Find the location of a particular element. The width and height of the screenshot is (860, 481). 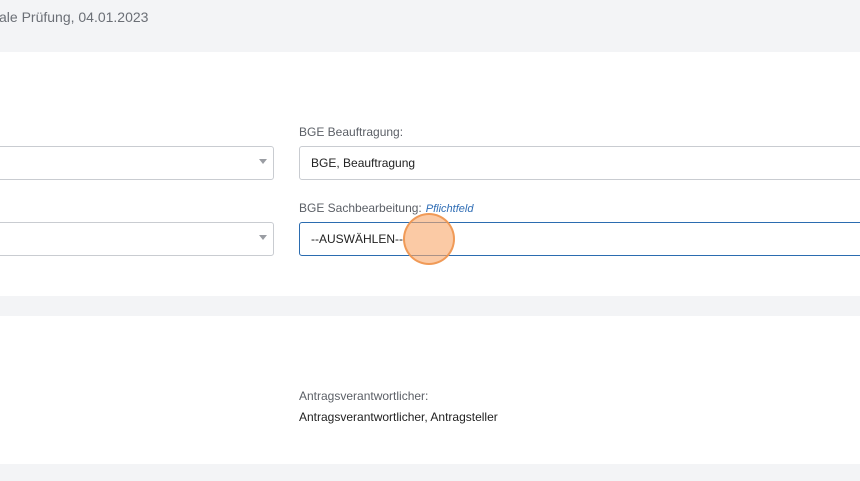

page-title: ale Prüfung, 04.01.2023 is located at coordinates (74, 17).